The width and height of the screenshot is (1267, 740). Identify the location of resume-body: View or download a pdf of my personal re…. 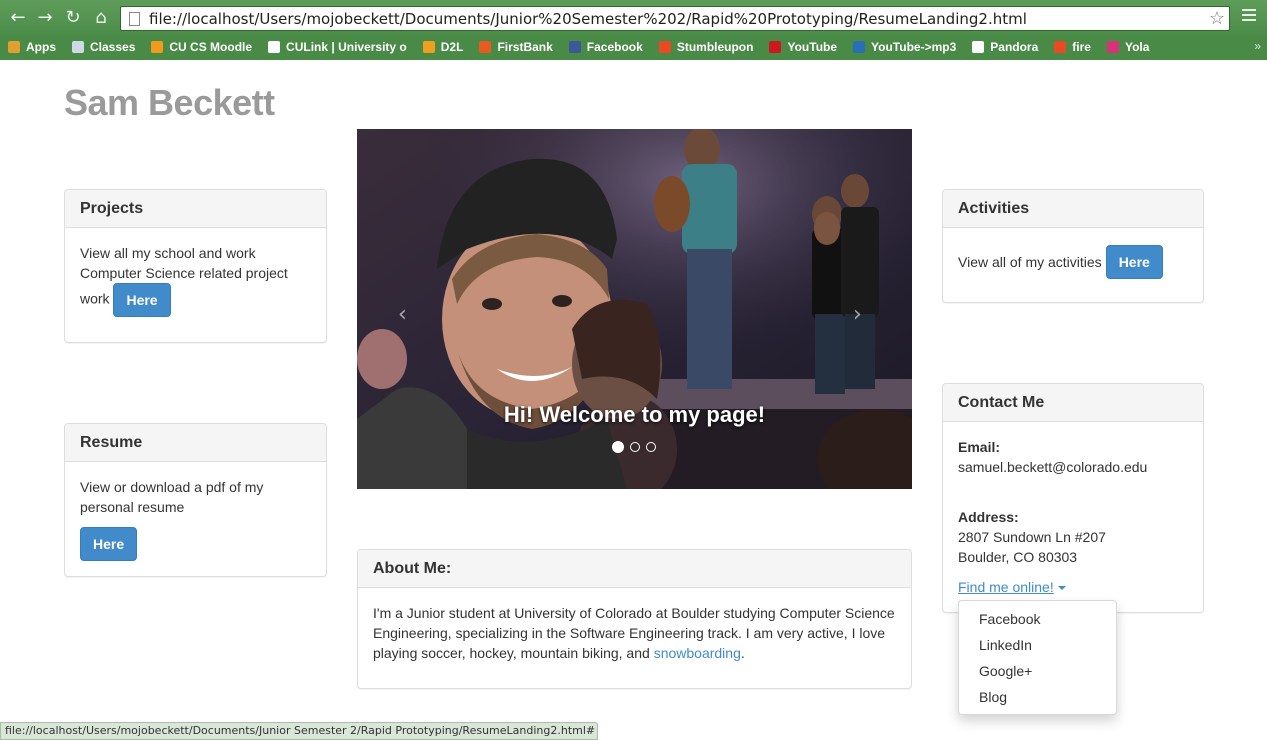
(195, 519).